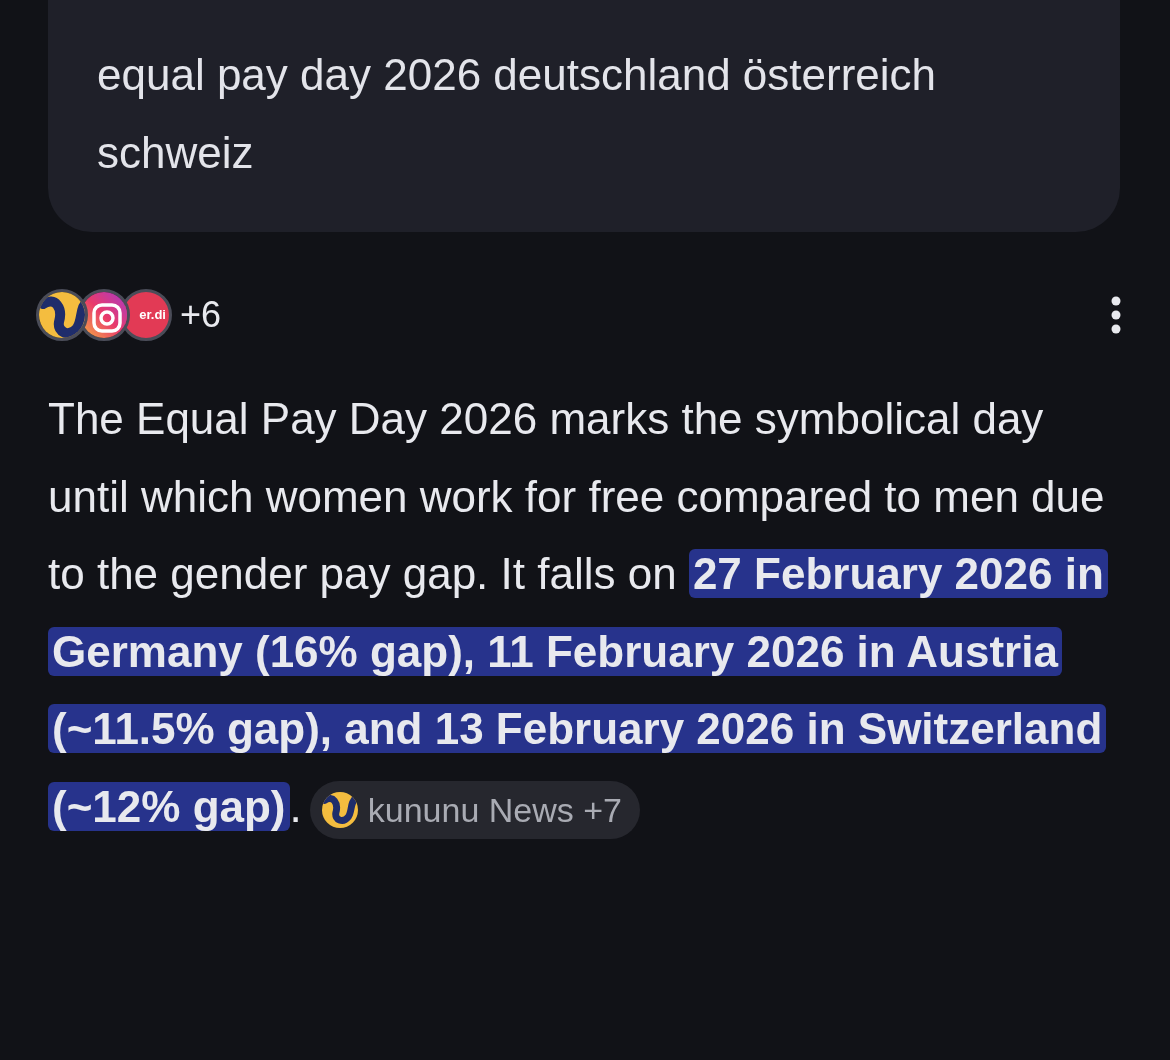  What do you see at coordinates (1116, 315) in the screenshot?
I see `more-options-icon` at bounding box center [1116, 315].